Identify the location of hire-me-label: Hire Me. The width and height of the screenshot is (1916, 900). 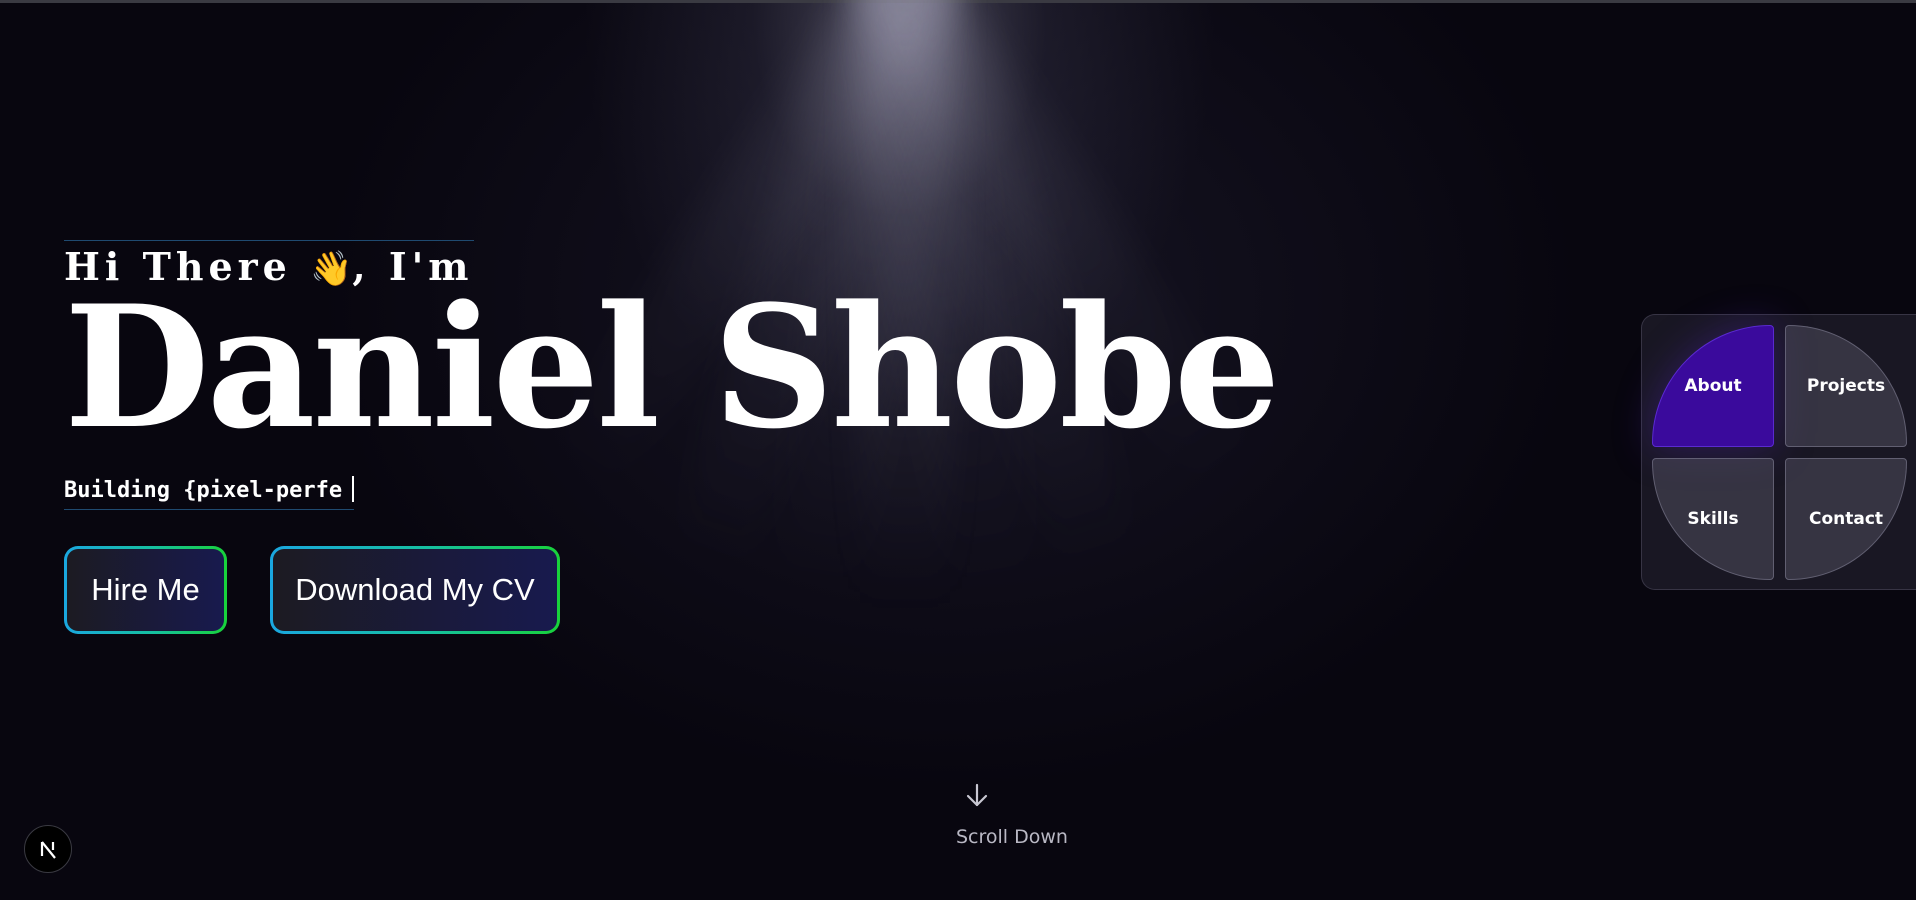
(145, 590).